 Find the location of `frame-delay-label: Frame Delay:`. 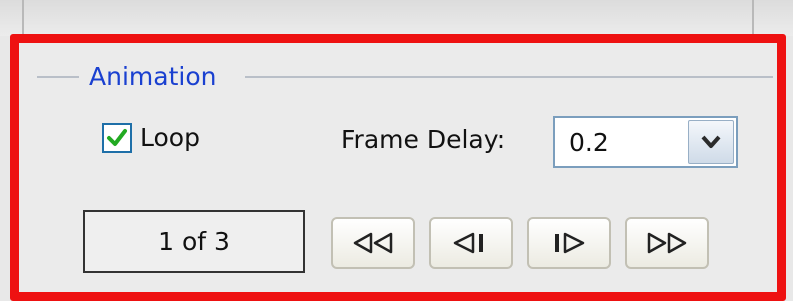

frame-delay-label: Frame Delay: is located at coordinates (423, 139).